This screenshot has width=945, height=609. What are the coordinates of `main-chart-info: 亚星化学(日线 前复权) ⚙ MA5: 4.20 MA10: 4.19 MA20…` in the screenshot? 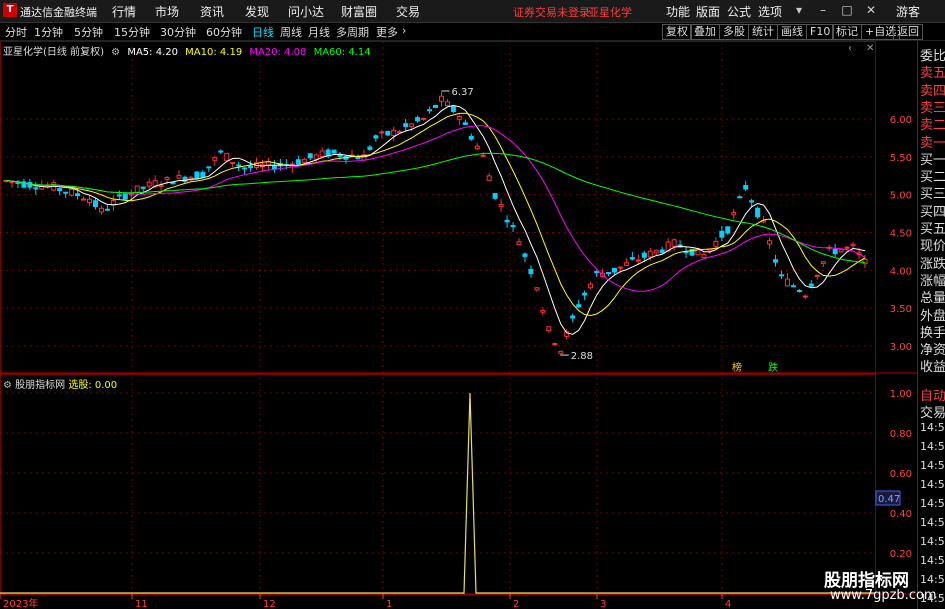 It's located at (189, 50).